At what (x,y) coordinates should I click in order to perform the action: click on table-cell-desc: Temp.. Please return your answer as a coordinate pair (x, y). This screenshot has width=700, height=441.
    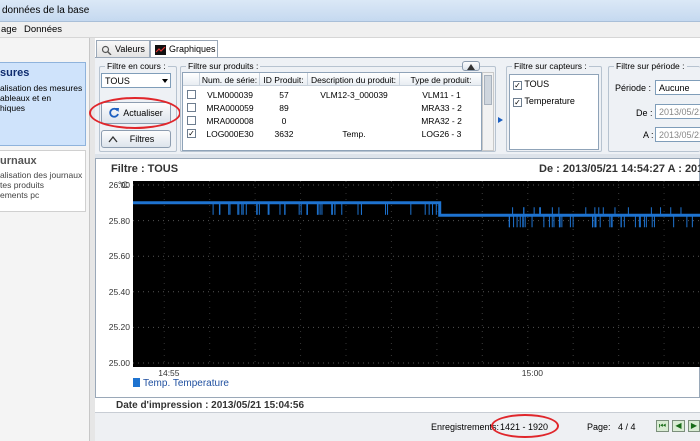
    Looking at the image, I should click on (354, 134).